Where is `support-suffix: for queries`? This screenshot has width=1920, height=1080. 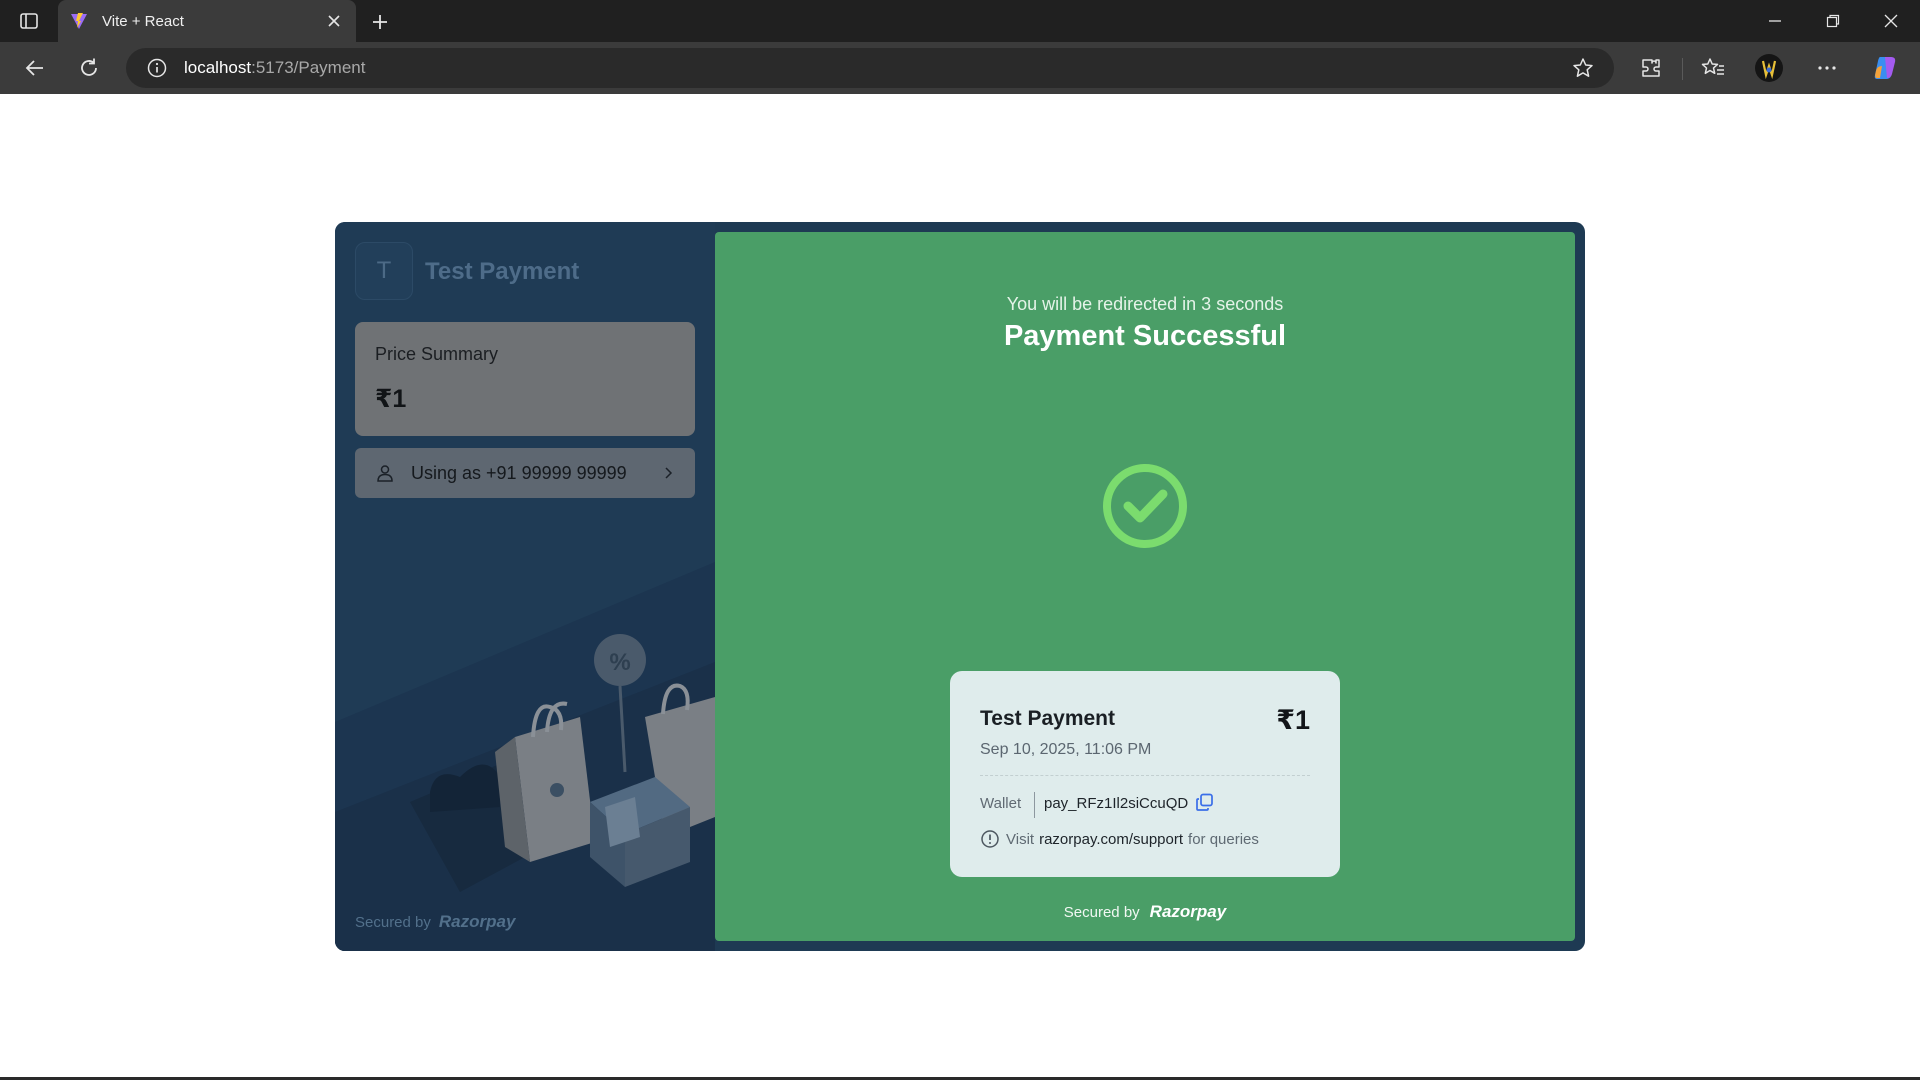
support-suffix: for queries is located at coordinates (1223, 839).